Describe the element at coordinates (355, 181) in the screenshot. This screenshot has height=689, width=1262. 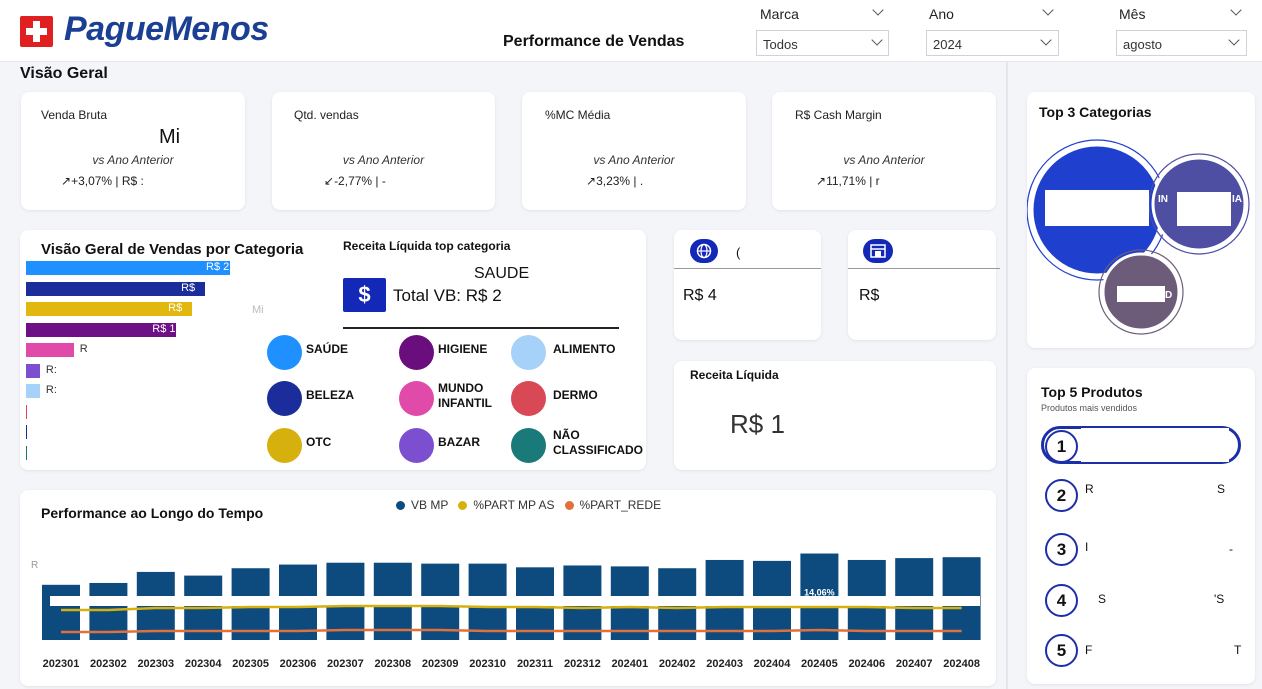
I see `kpi-delta: ↙-2,77% | -` at that location.